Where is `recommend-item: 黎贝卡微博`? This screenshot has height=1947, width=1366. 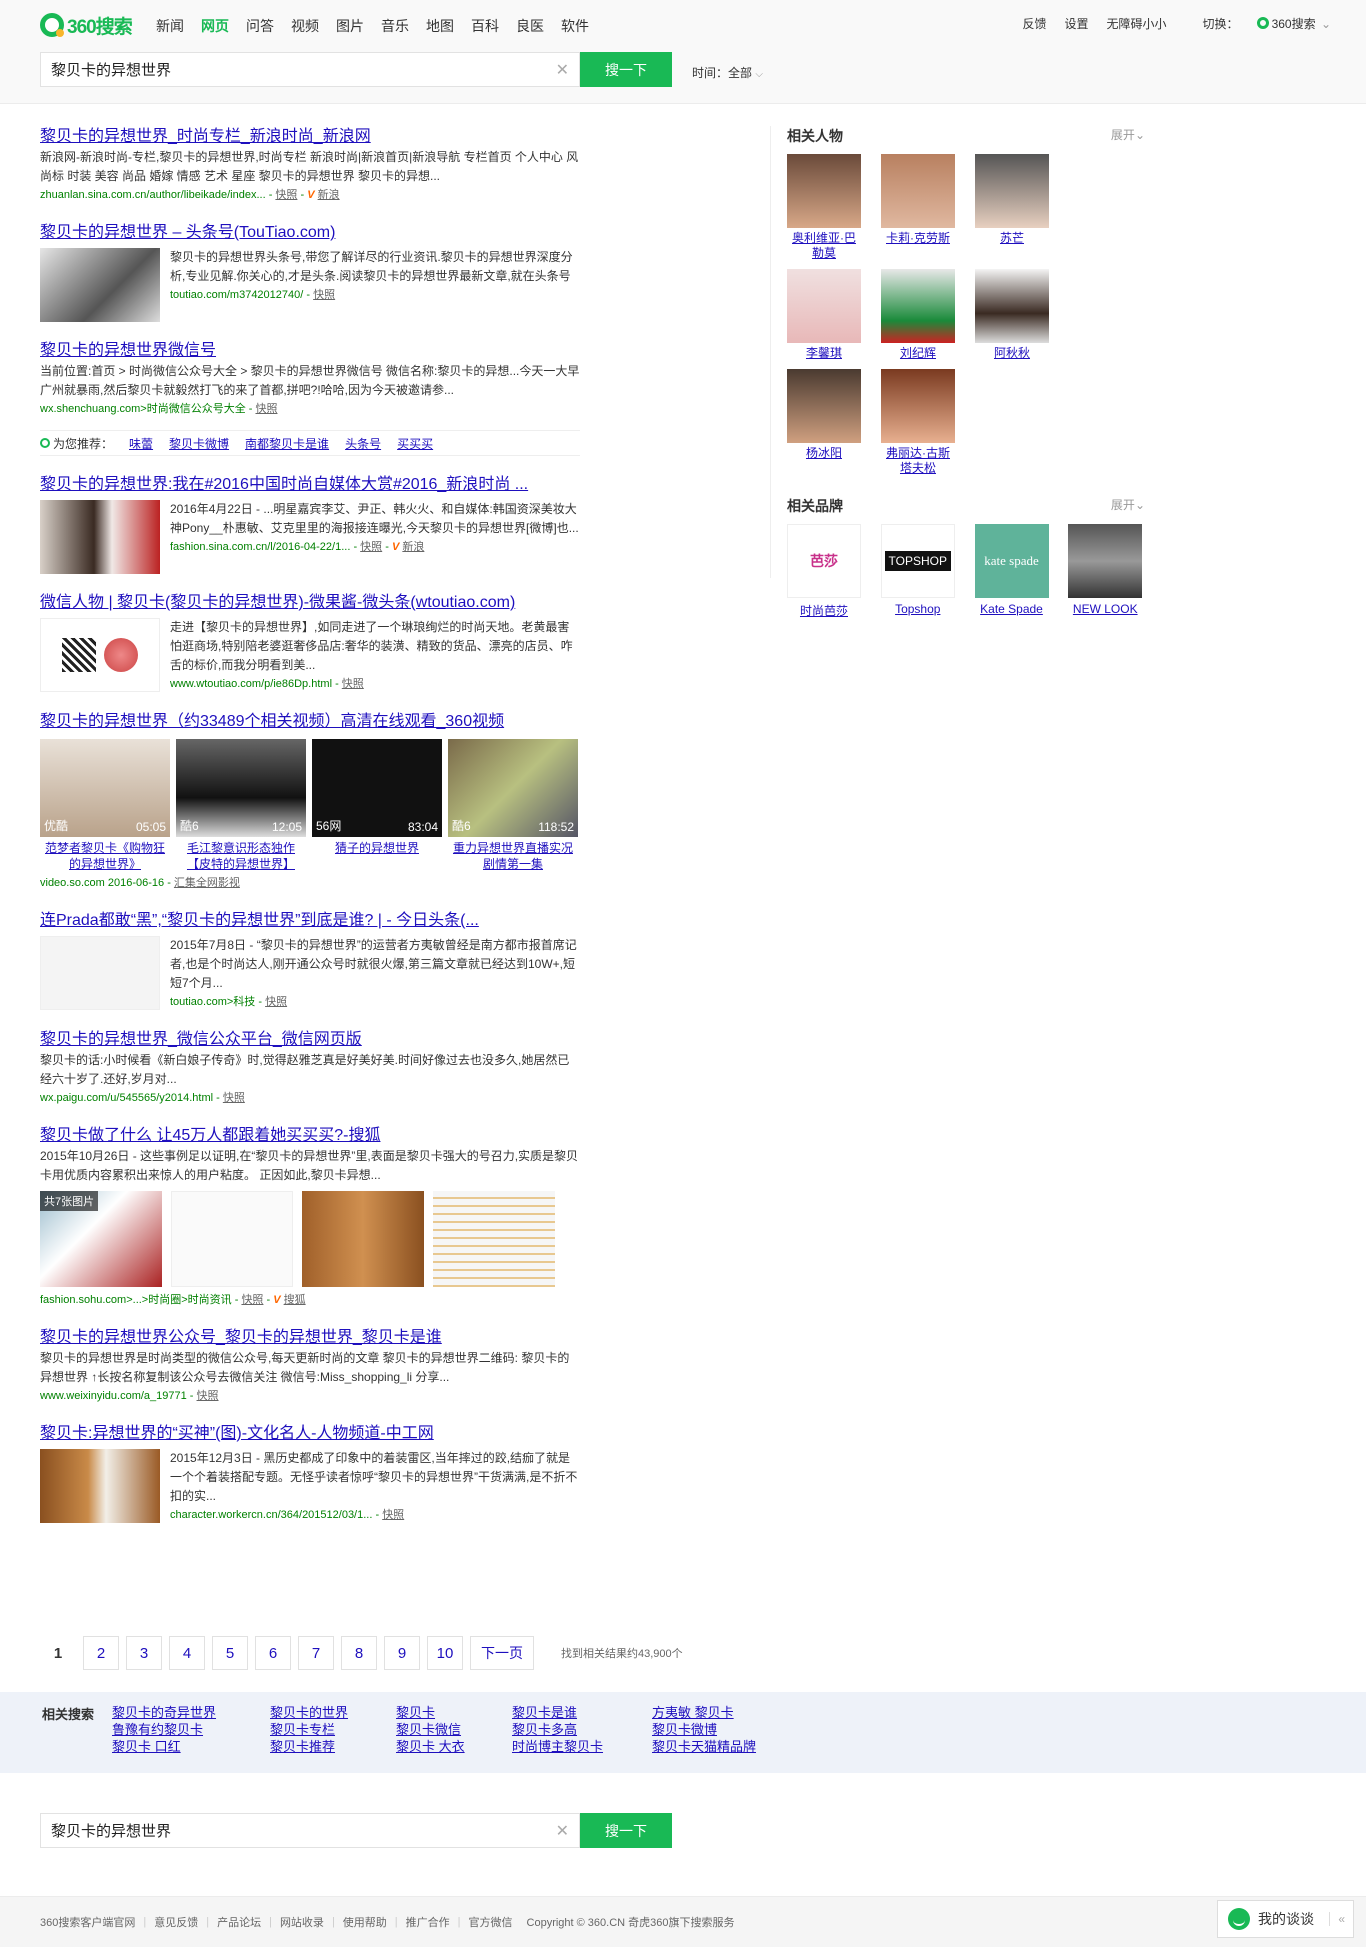 recommend-item: 黎贝卡微博 is located at coordinates (199, 443).